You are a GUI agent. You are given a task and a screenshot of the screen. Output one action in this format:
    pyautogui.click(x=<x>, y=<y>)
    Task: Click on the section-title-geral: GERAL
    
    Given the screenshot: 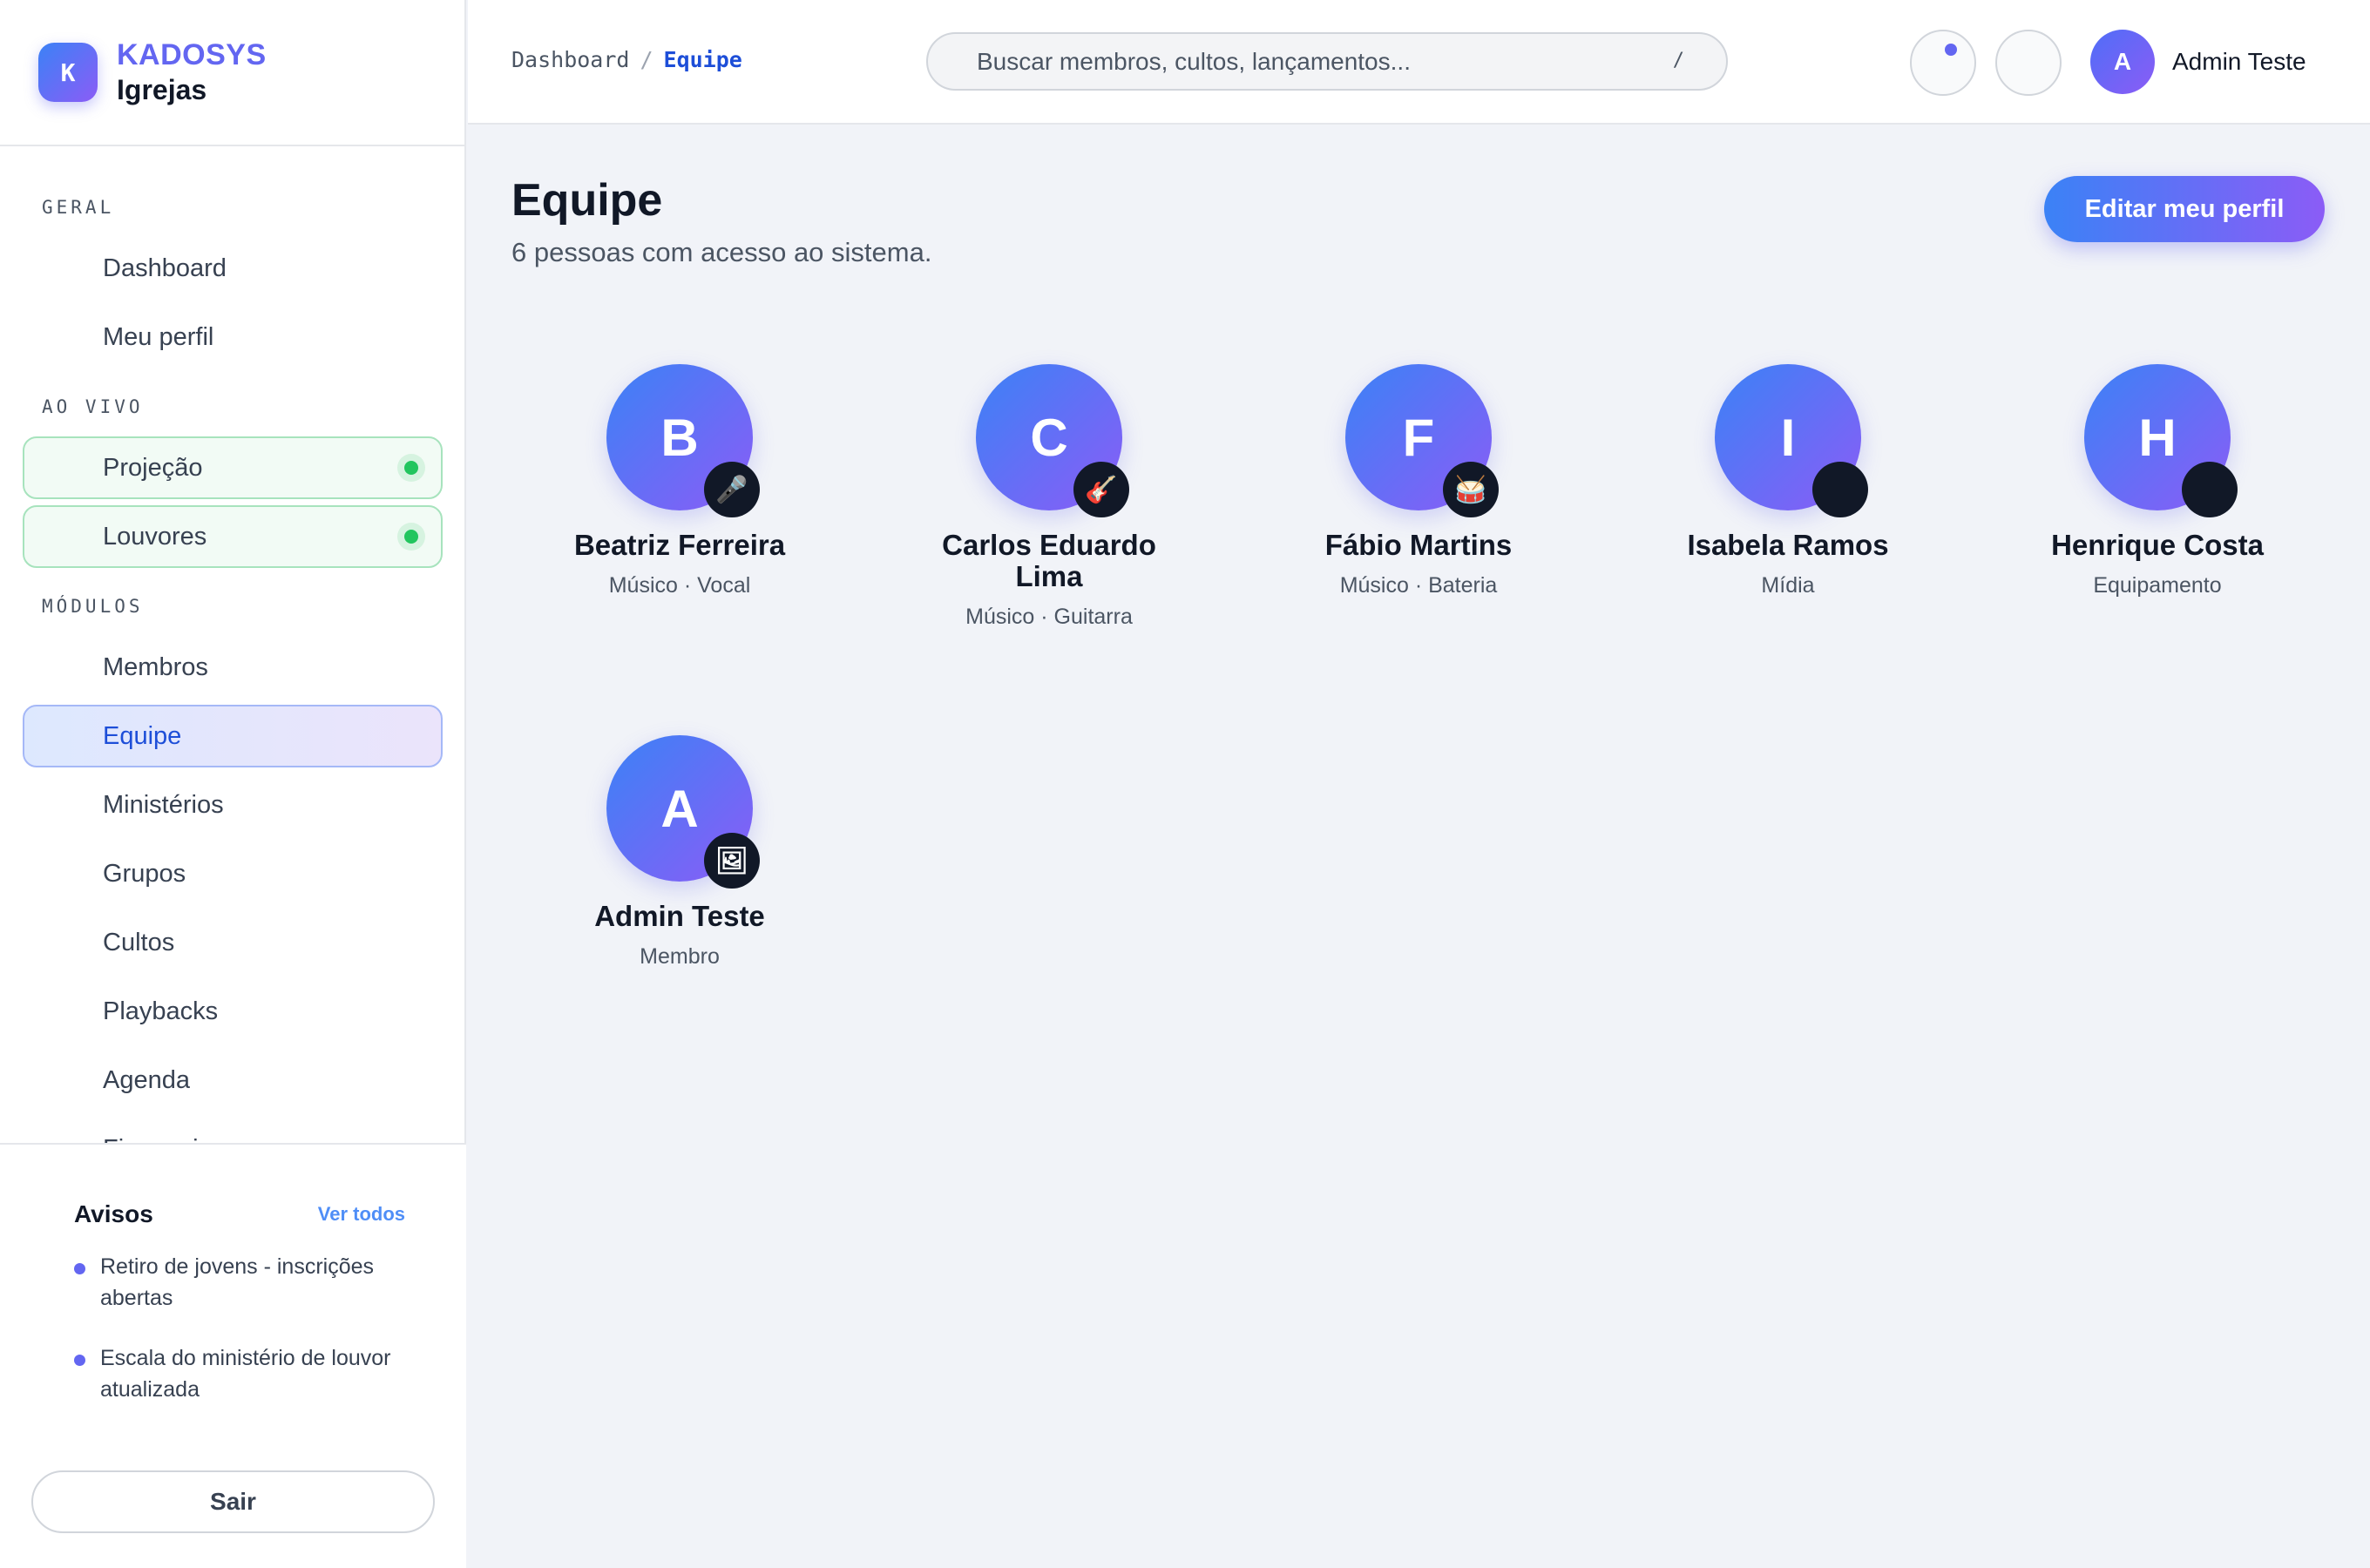 What is the action you would take?
    pyautogui.click(x=78, y=207)
    